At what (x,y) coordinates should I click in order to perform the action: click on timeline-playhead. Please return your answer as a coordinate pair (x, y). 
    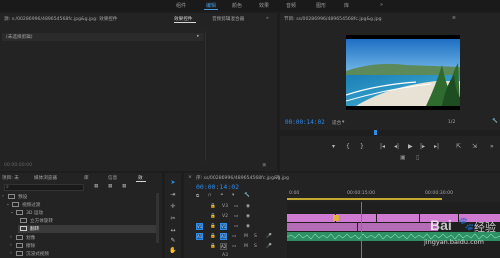
    Looking at the image, I should click on (361, 230).